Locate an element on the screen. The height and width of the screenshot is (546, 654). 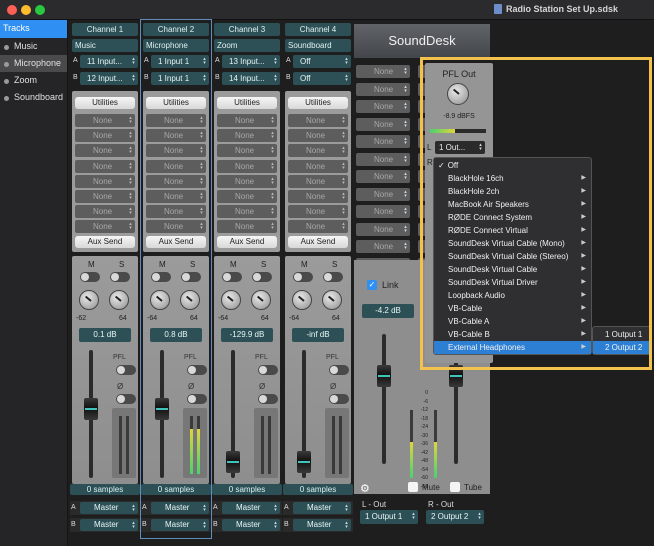
close-window-button is located at coordinates (12, 10).